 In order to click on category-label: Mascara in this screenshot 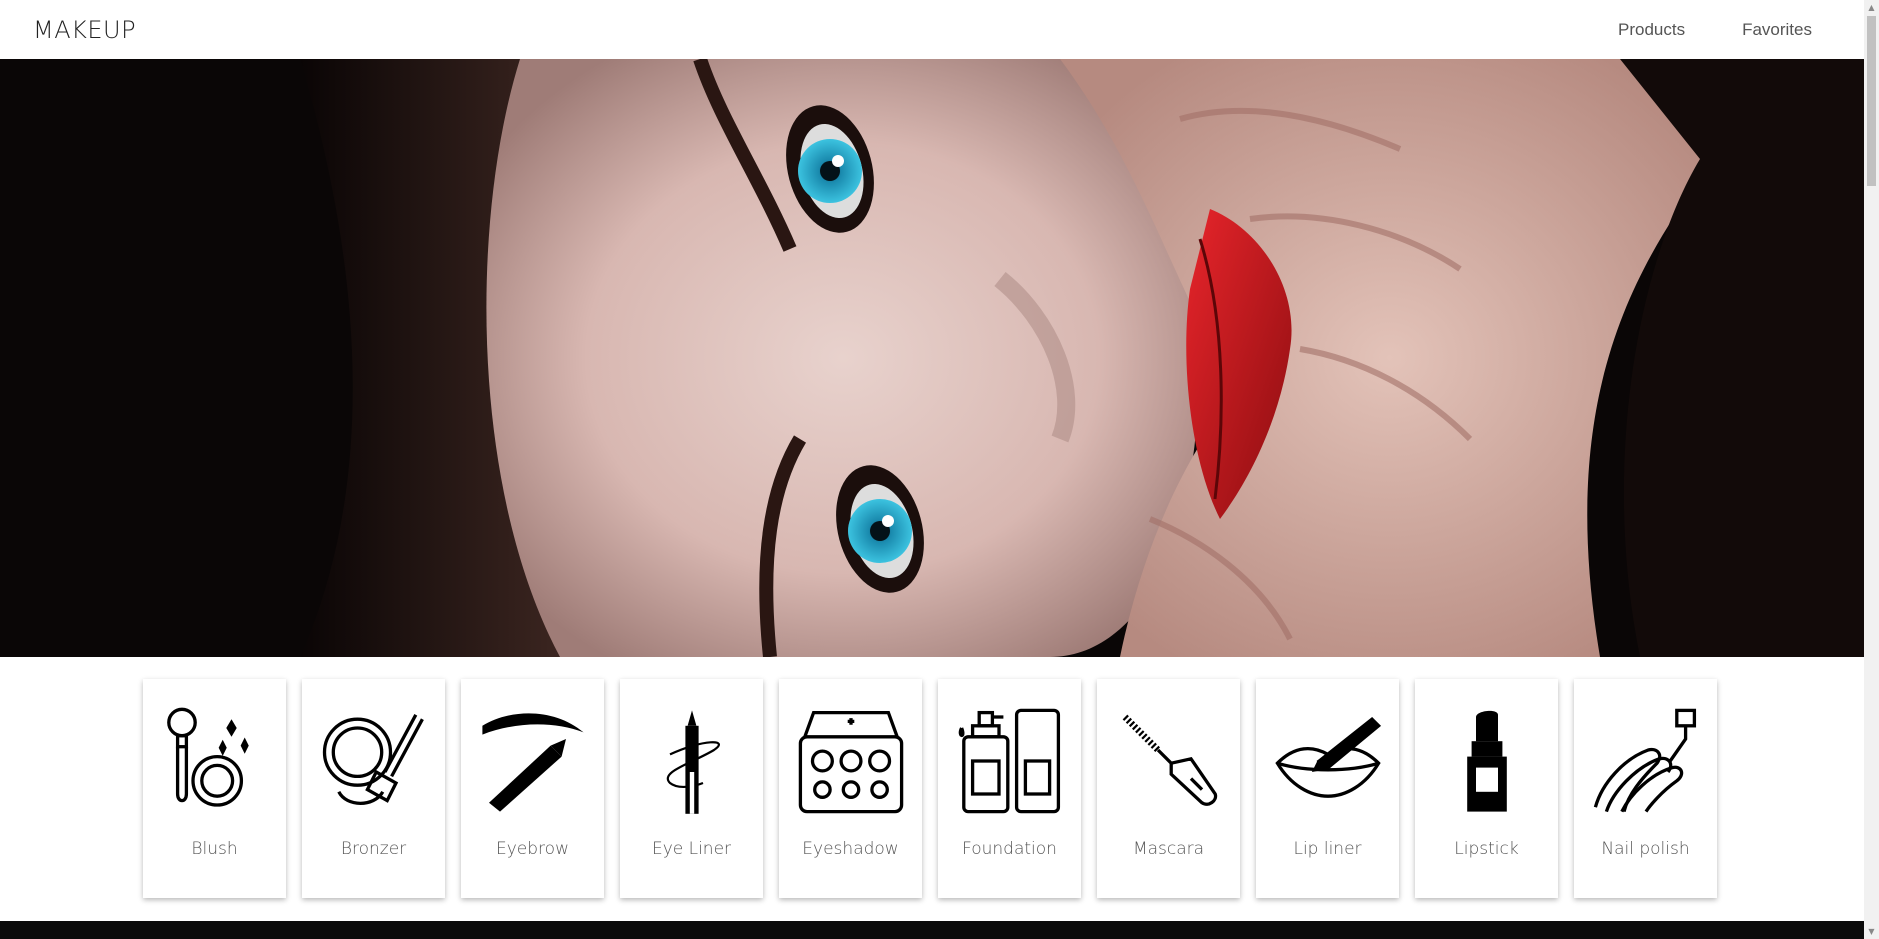, I will do `click(1168, 849)`.